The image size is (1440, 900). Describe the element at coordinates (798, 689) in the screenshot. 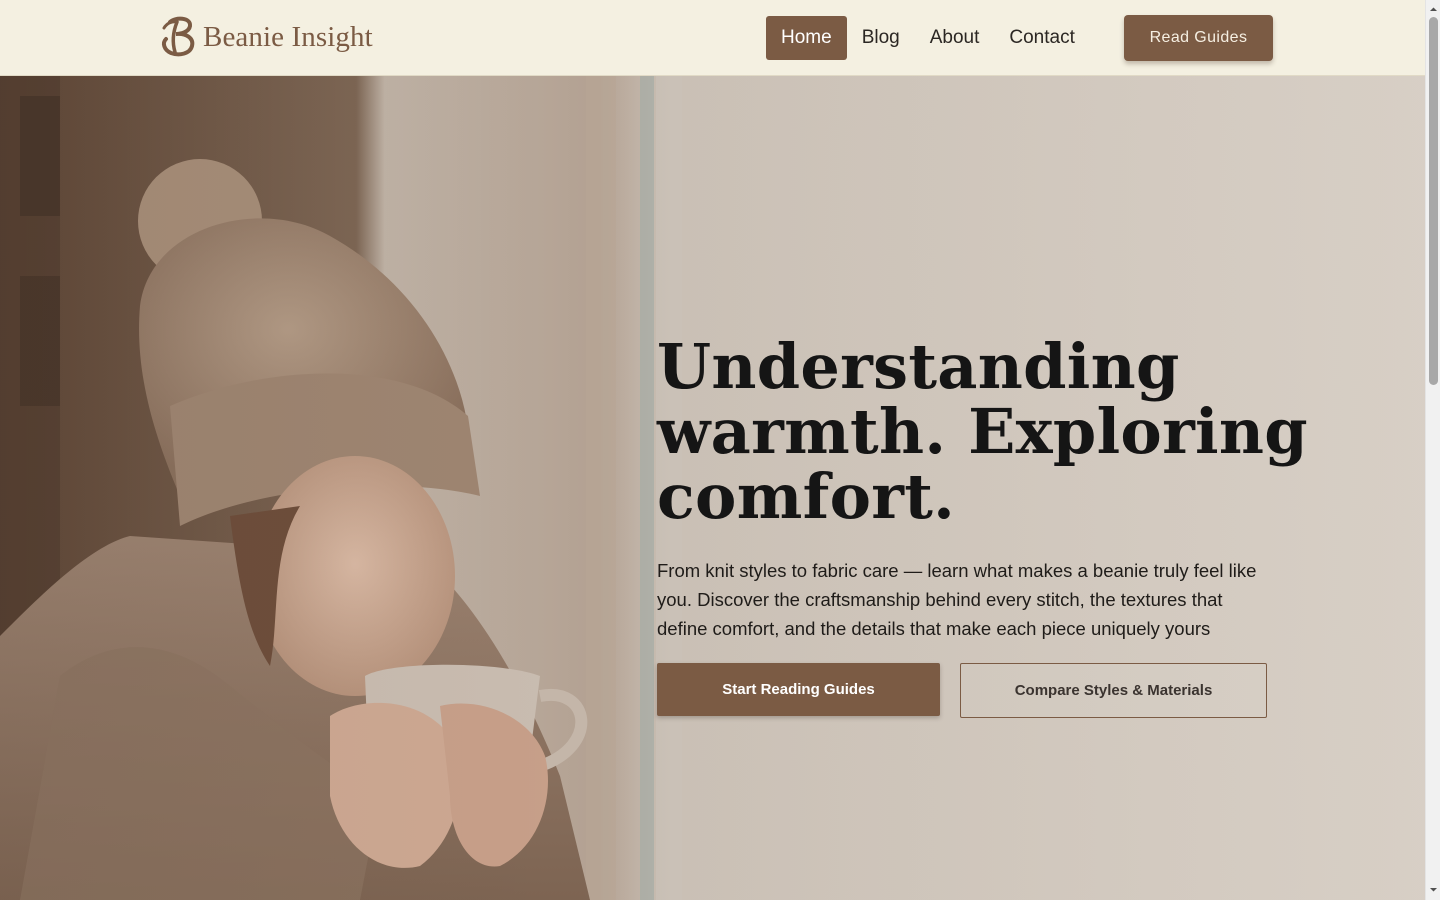

I see `start-reading-guides-button: Start Reading Guides` at that location.